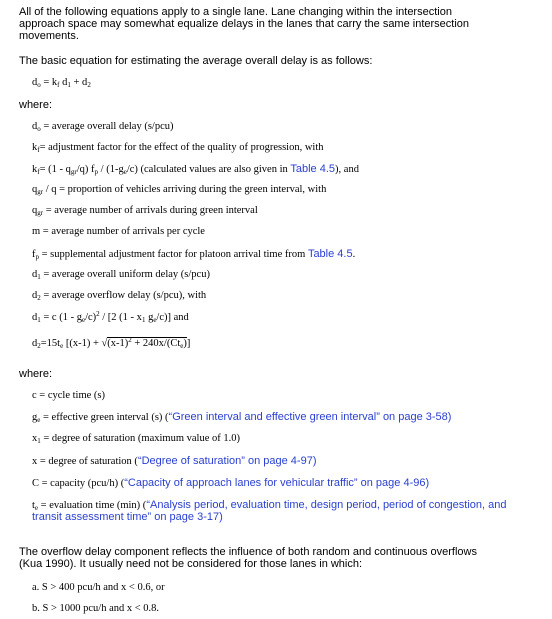 Image resolution: width=552 pixels, height=619 pixels. I want to click on table-4-5-link-2: Table 4.5, so click(330, 254).